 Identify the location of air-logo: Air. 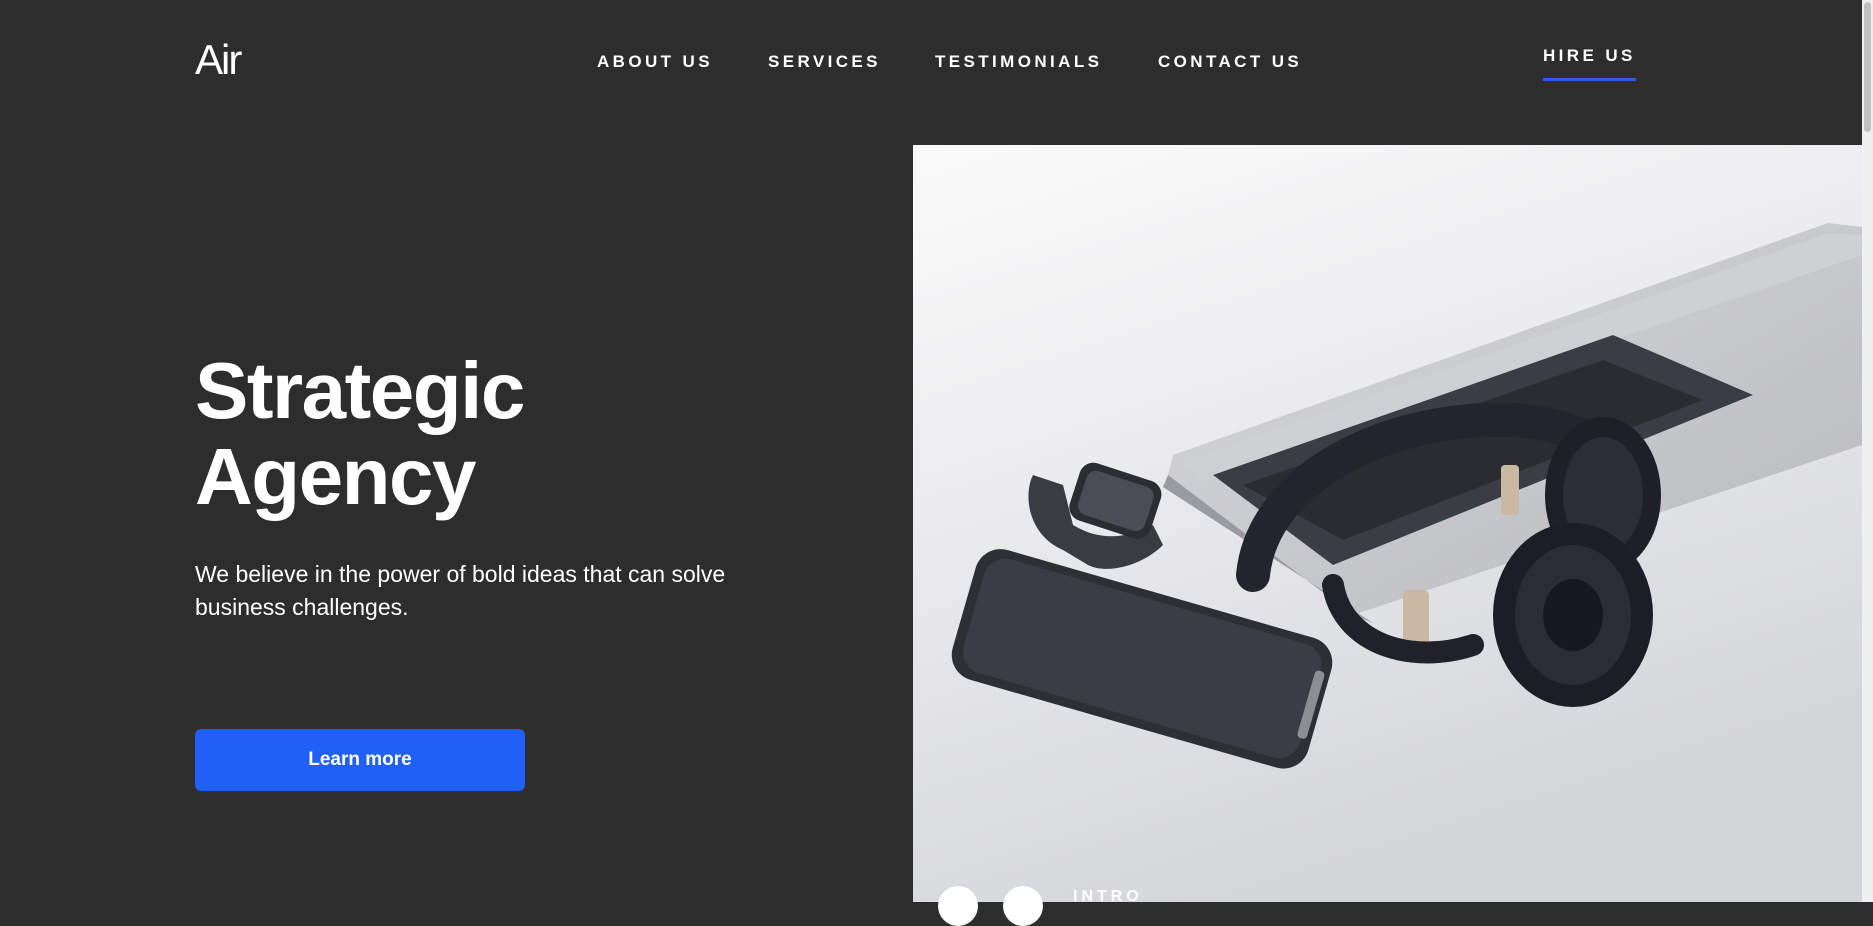
(225, 59).